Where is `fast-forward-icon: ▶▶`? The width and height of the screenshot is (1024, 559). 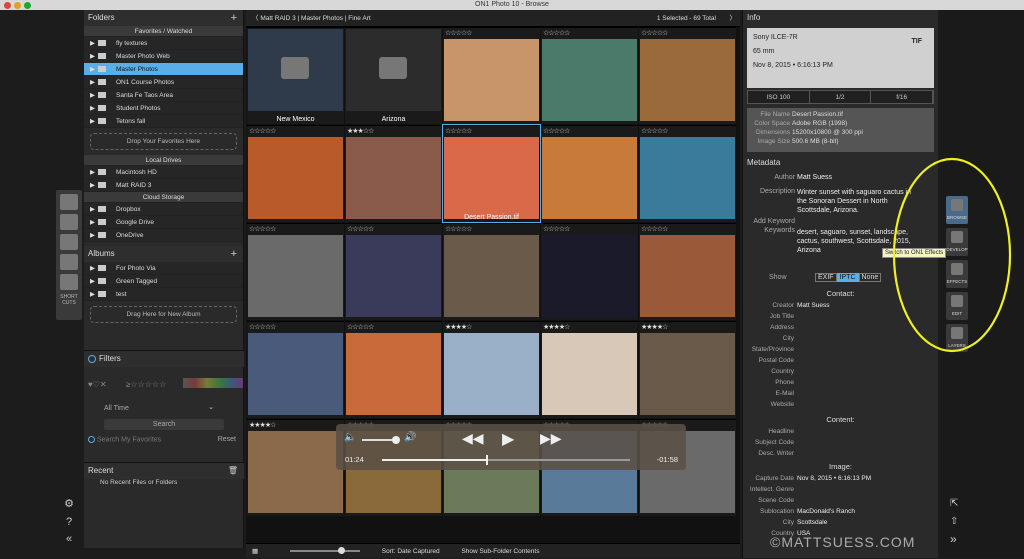
fast-forward-icon: ▶▶ is located at coordinates (551, 438).